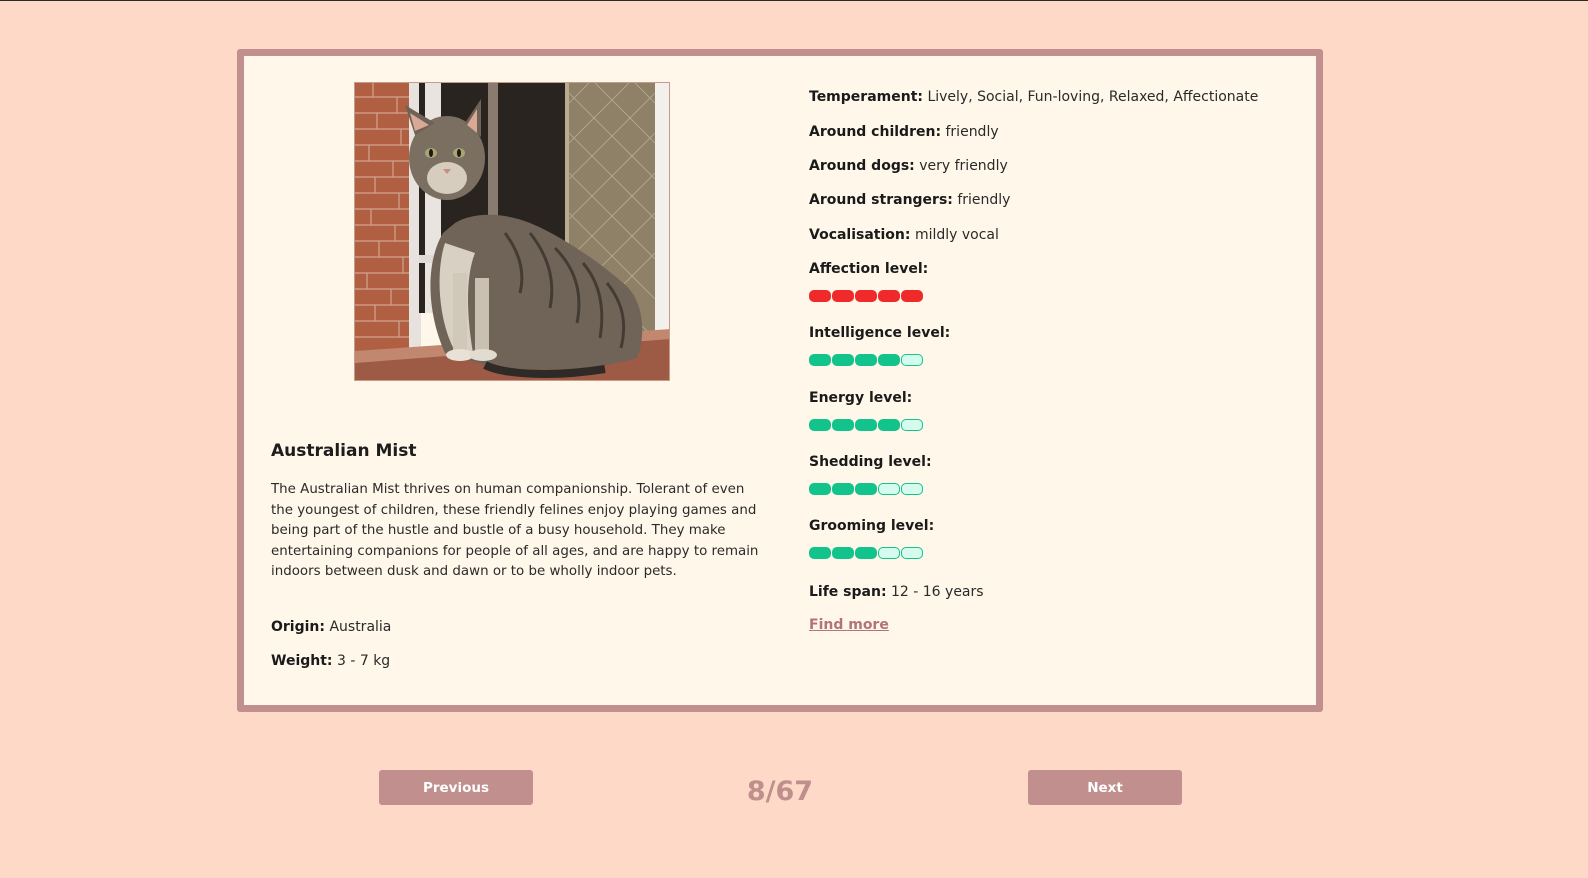 This screenshot has width=1588, height=878. I want to click on children-value: friendly, so click(972, 132).